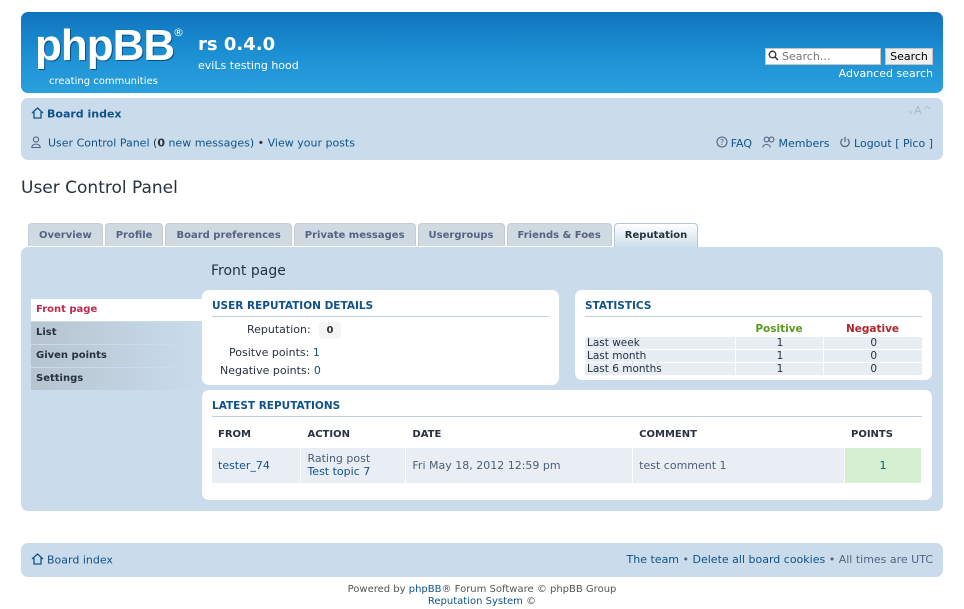  What do you see at coordinates (660, 355) in the screenshot?
I see `stats-period: Last month` at bounding box center [660, 355].